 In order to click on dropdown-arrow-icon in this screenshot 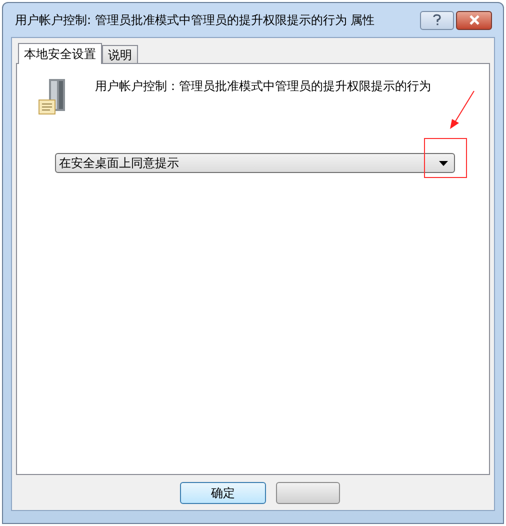, I will do `click(443, 163)`.